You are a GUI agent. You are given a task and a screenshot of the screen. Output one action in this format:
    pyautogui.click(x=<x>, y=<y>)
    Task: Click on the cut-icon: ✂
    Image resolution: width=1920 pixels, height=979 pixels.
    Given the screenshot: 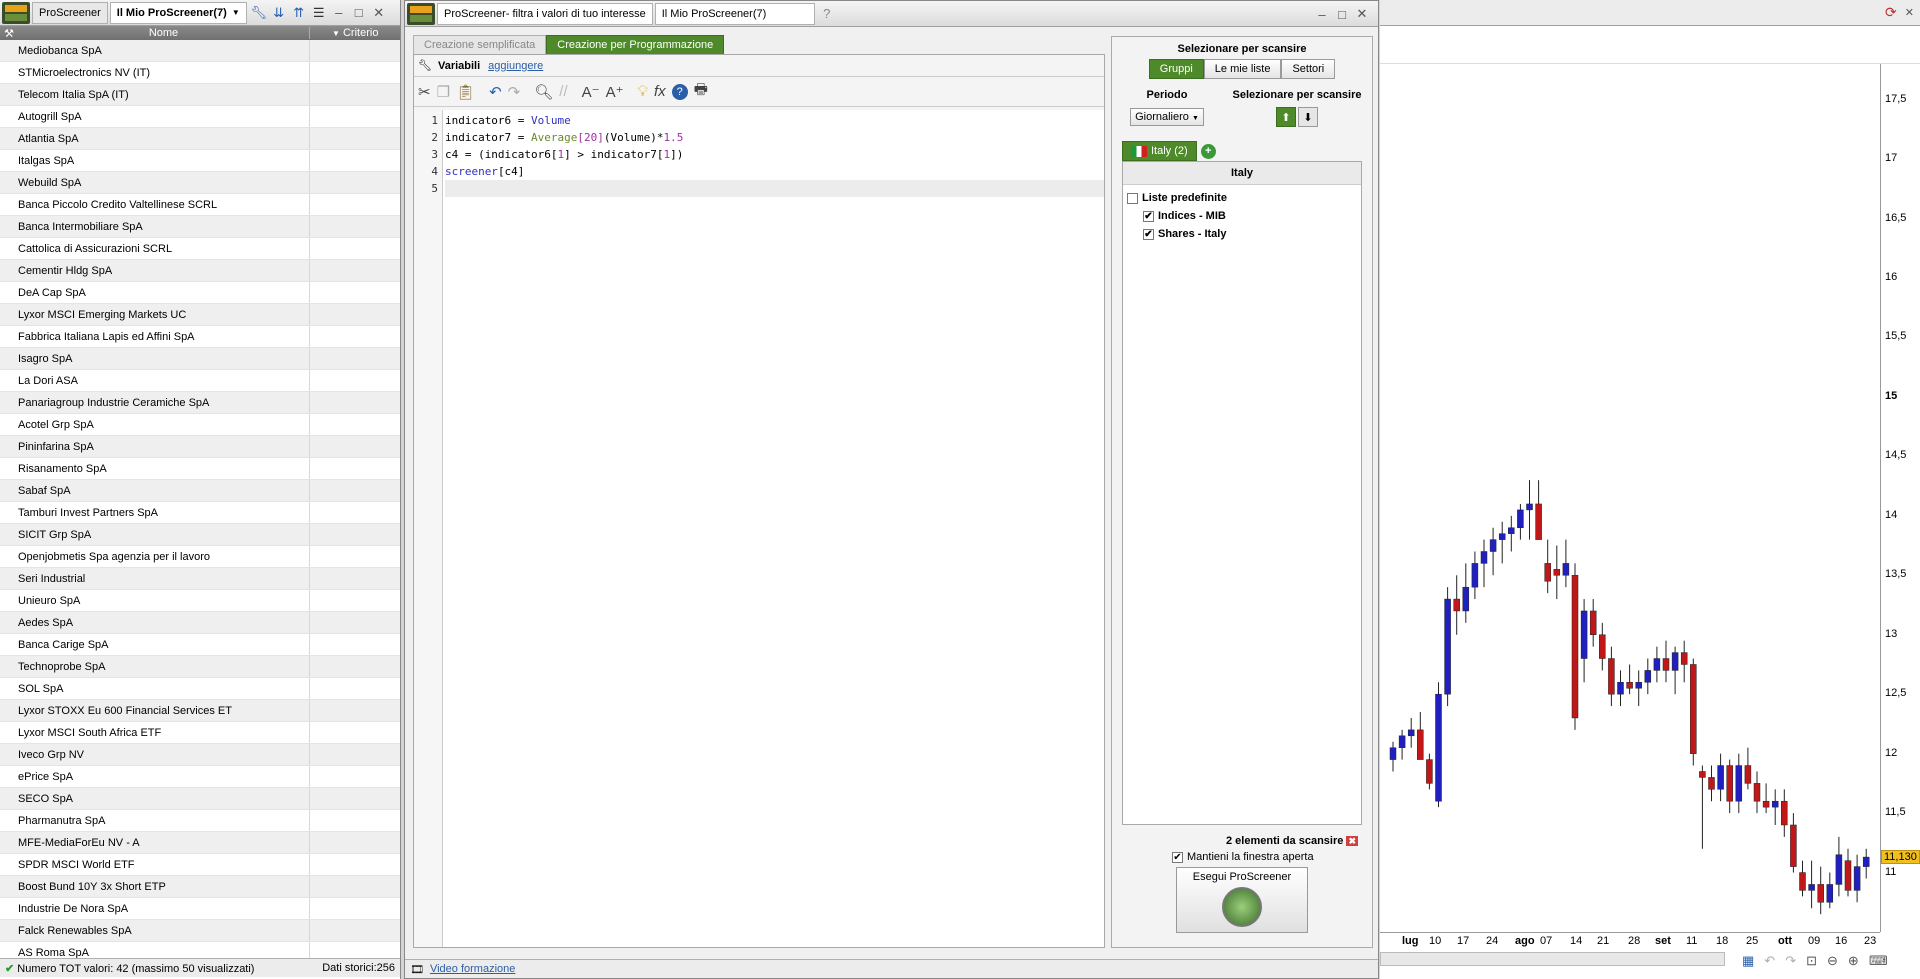 What is the action you would take?
    pyautogui.click(x=424, y=92)
    